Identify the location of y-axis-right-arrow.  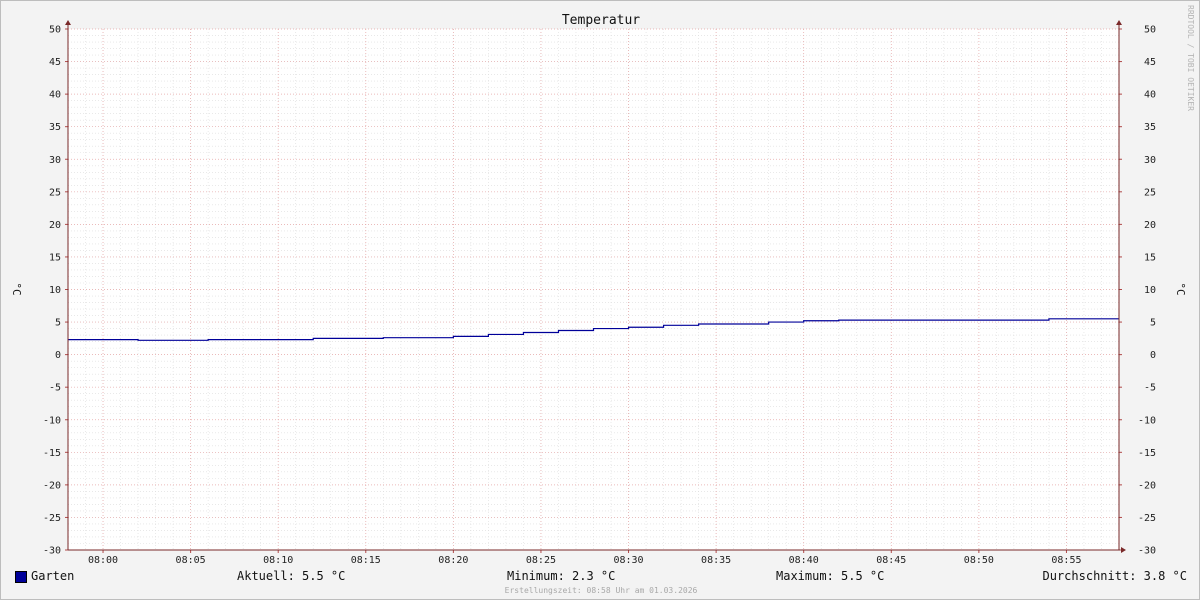
(1119, 22).